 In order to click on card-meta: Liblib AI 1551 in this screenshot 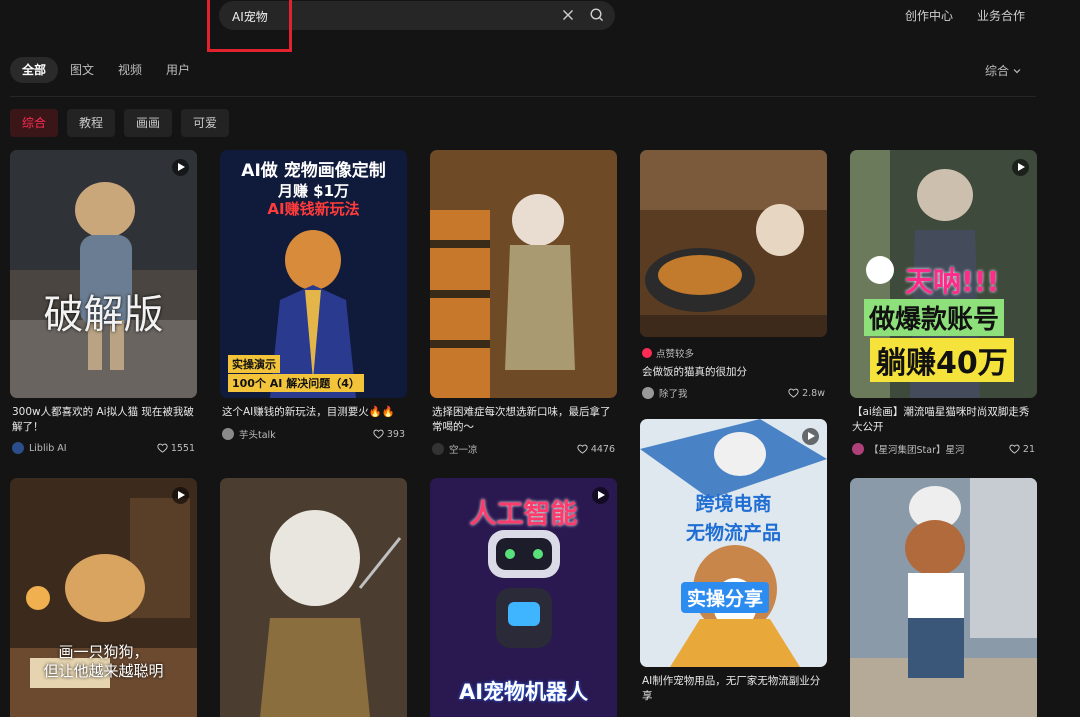, I will do `click(103, 448)`.